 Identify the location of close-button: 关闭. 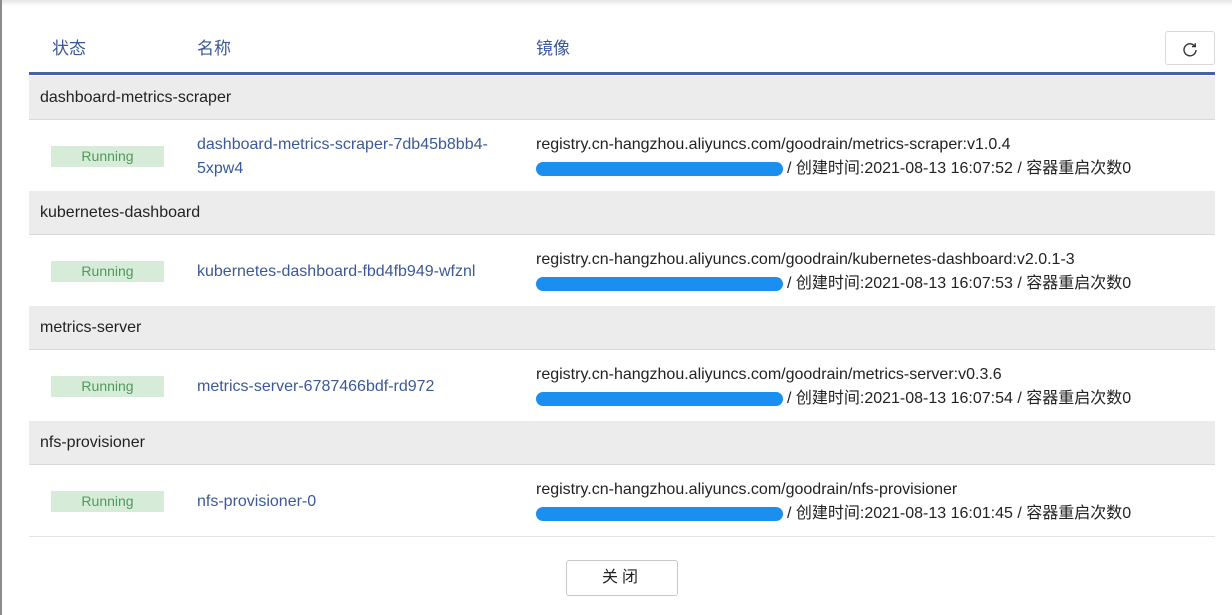
(622, 578).